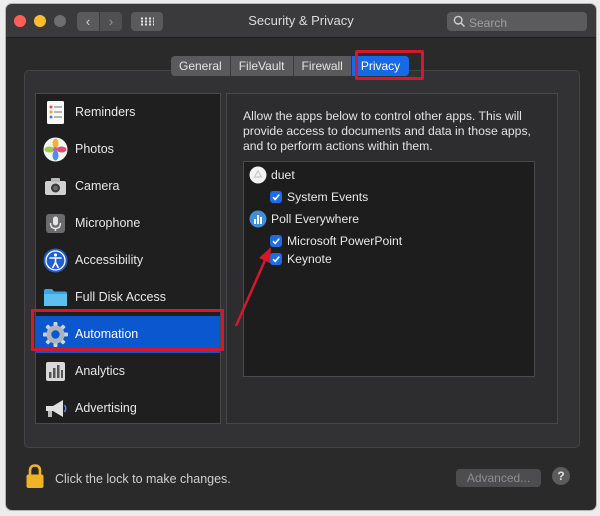 The width and height of the screenshot is (600, 516). I want to click on lock-icon, so click(35, 476).